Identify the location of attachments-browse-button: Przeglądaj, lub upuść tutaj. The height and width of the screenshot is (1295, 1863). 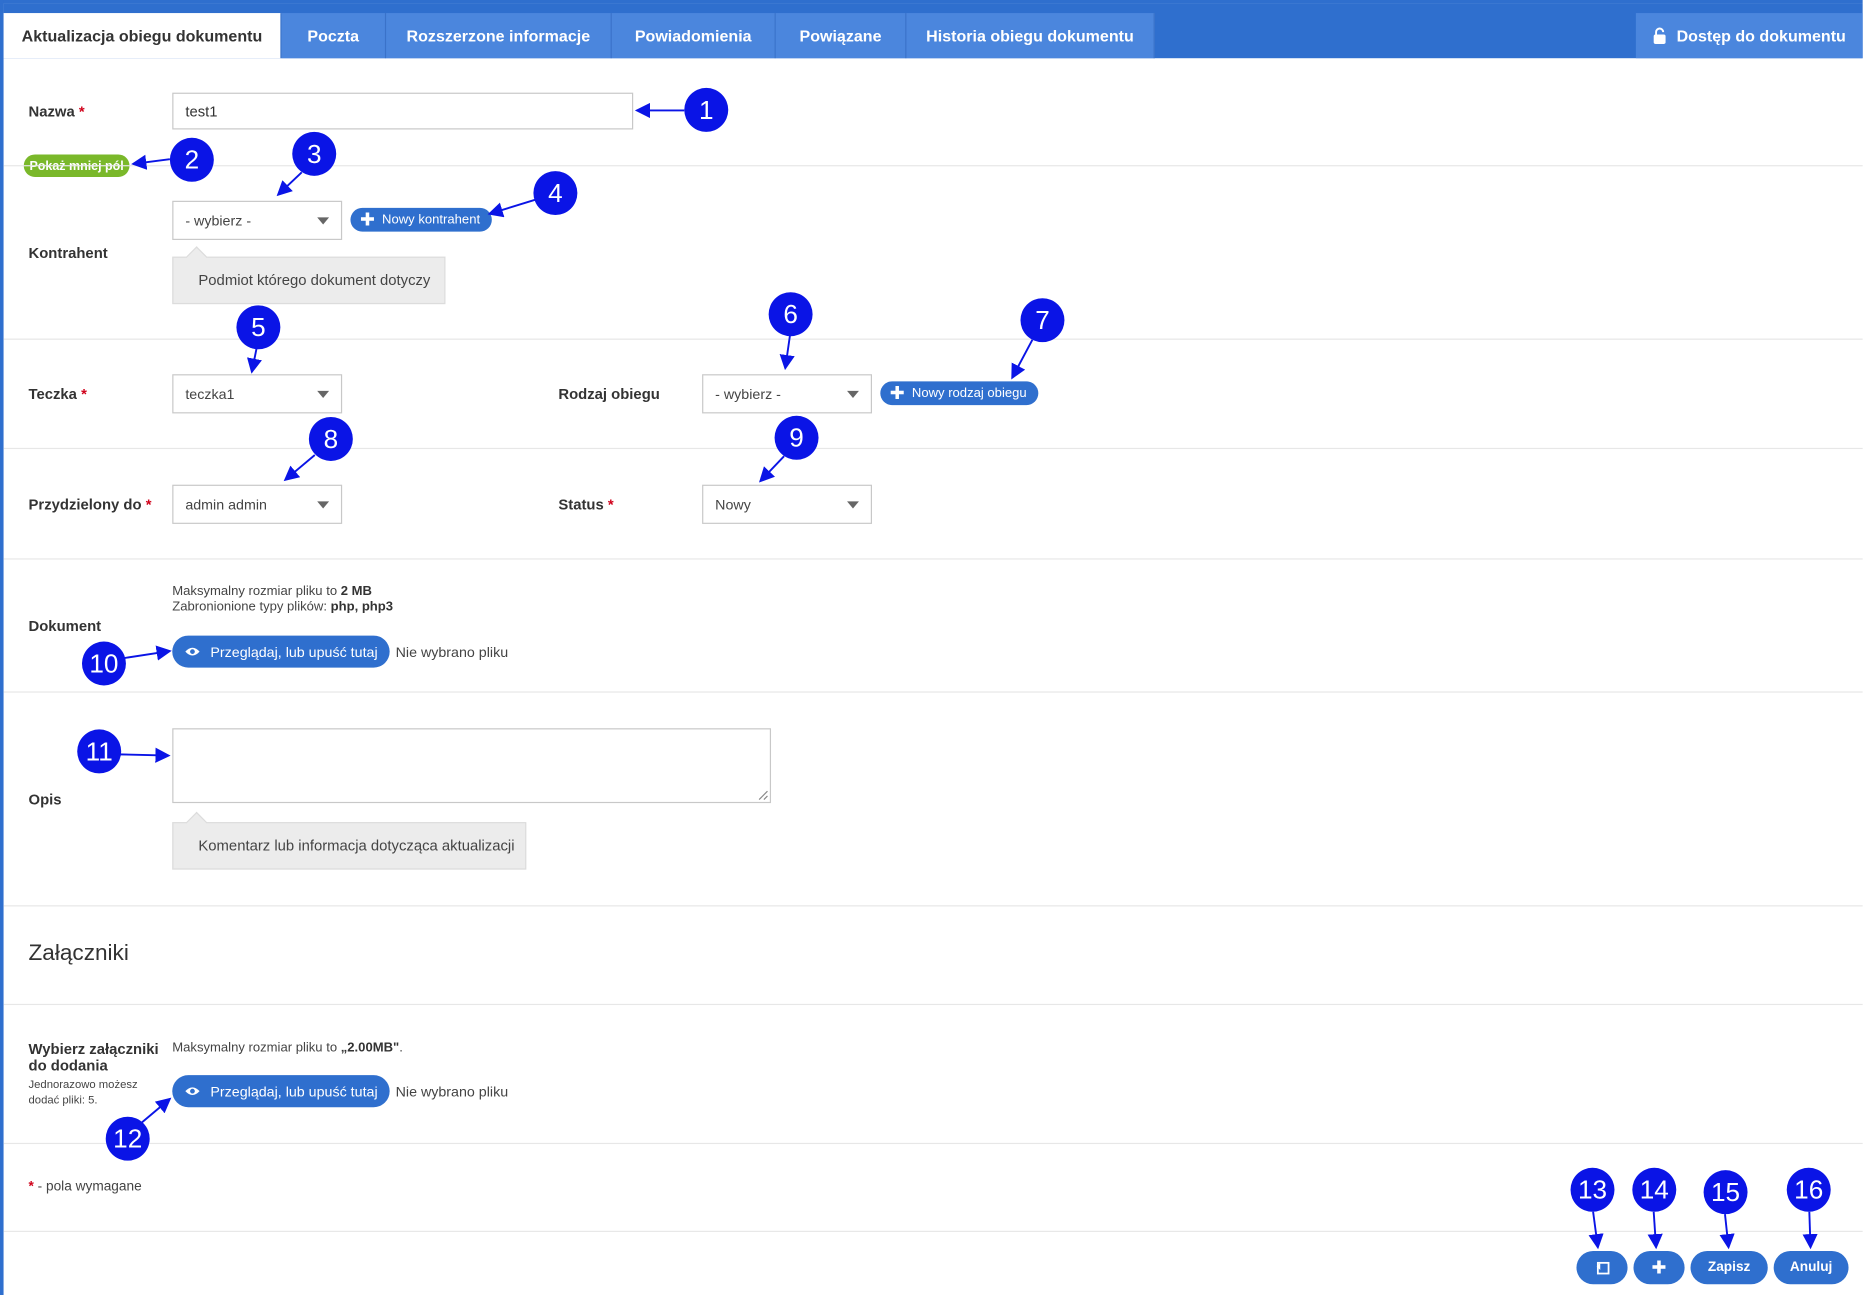
(281, 1091).